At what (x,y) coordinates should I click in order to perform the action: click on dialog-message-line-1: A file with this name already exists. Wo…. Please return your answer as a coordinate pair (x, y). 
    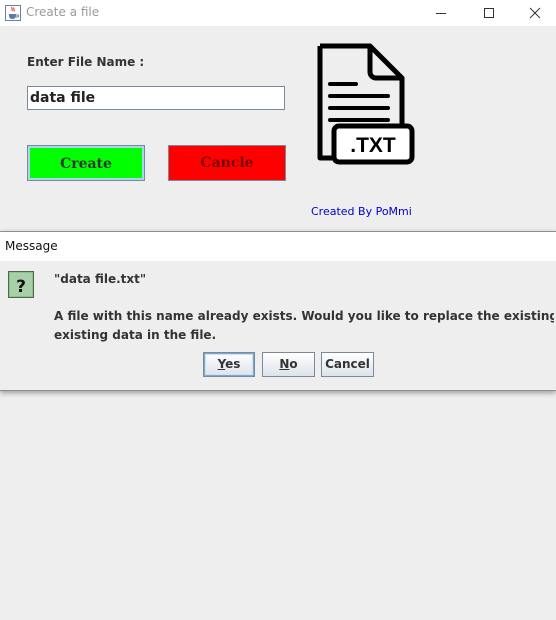
    Looking at the image, I should click on (304, 316).